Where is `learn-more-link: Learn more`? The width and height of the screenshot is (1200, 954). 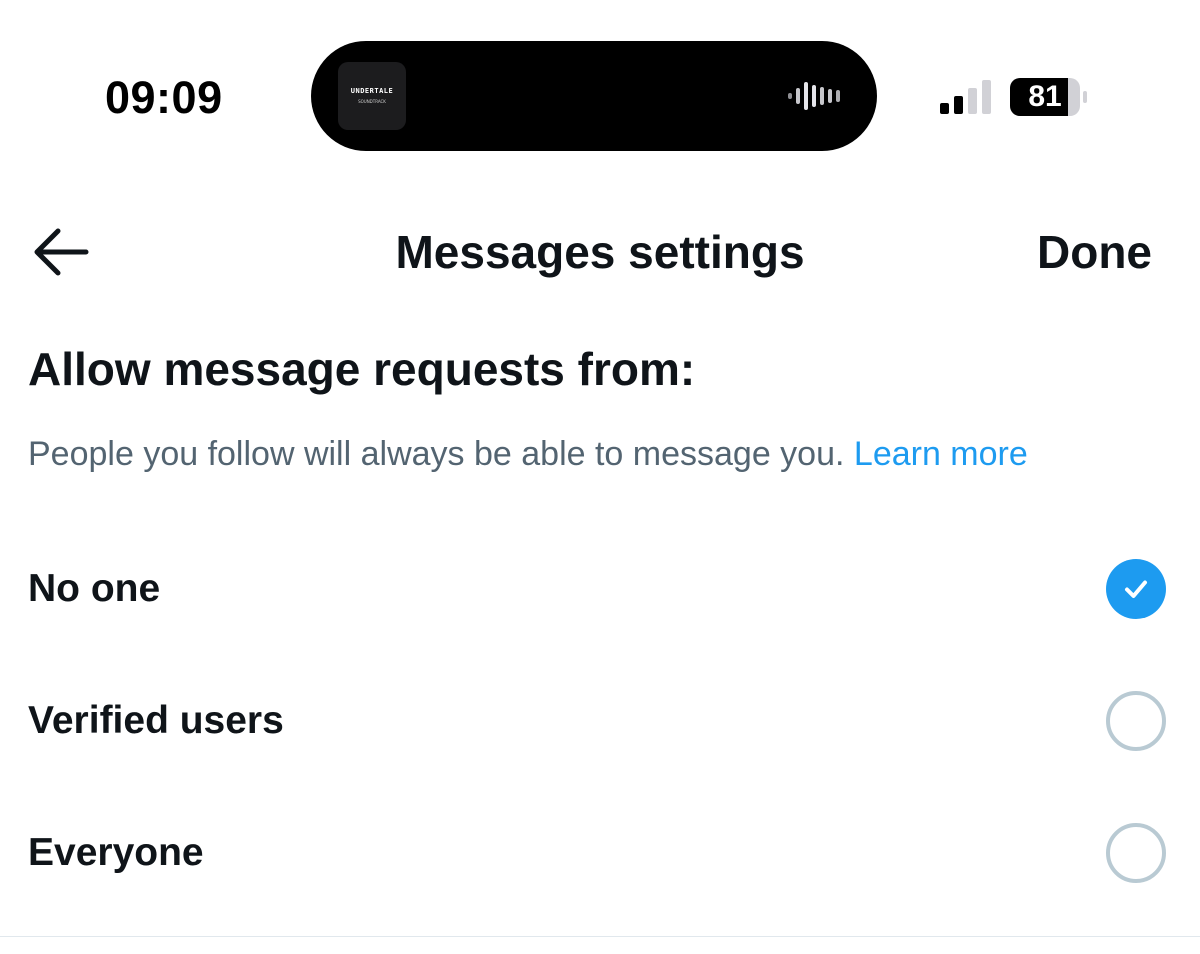
learn-more-link: Learn more is located at coordinates (941, 454).